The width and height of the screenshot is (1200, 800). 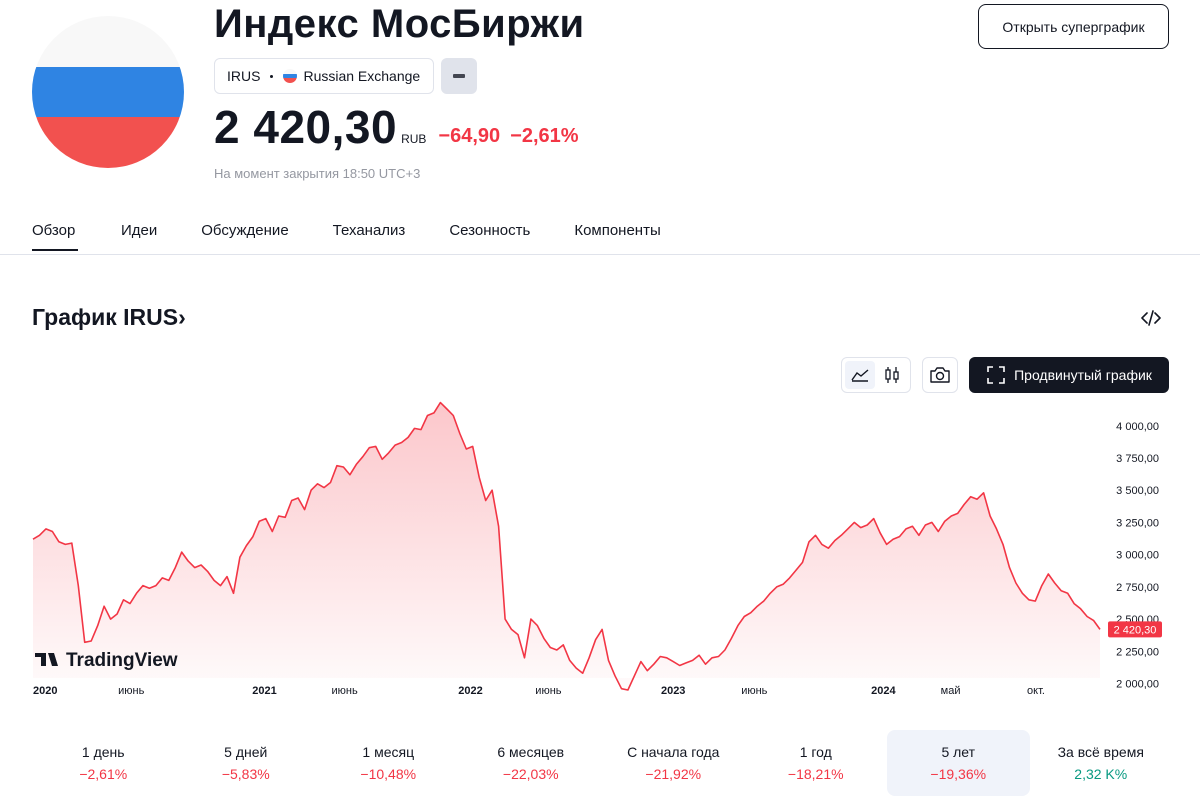 I want to click on tab-components: Компоненты, so click(x=617, y=236).